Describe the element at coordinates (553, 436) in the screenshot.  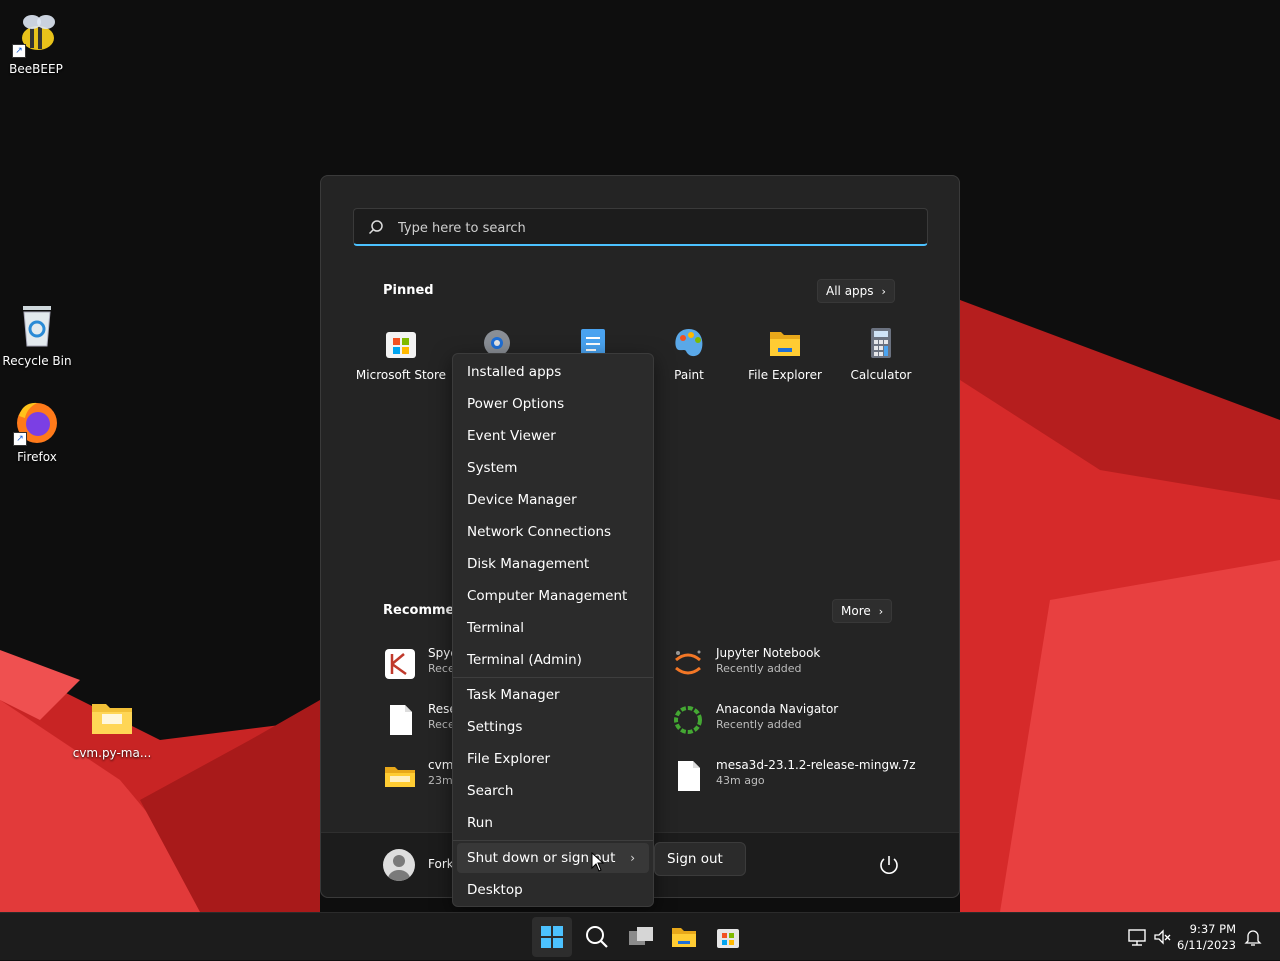
I see `menu-item-event-viewer: Event Viewer` at that location.